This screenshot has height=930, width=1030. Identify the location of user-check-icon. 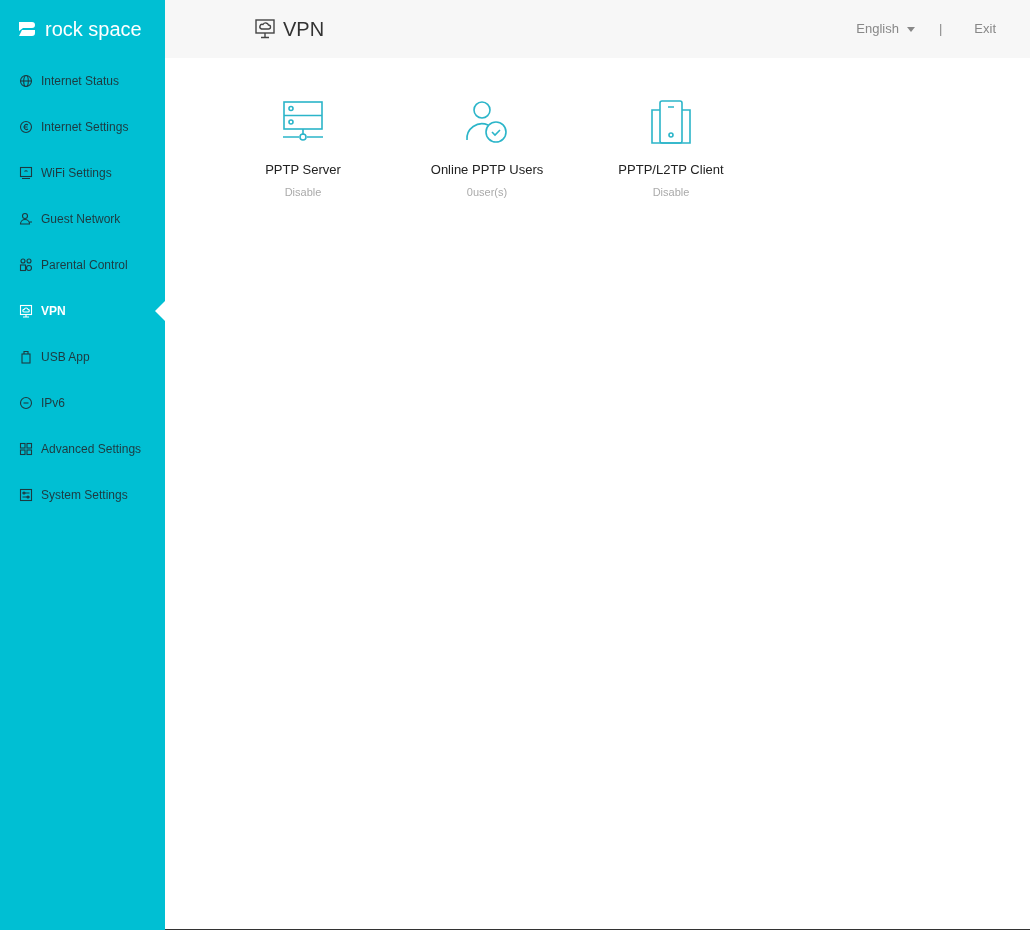
(487, 122).